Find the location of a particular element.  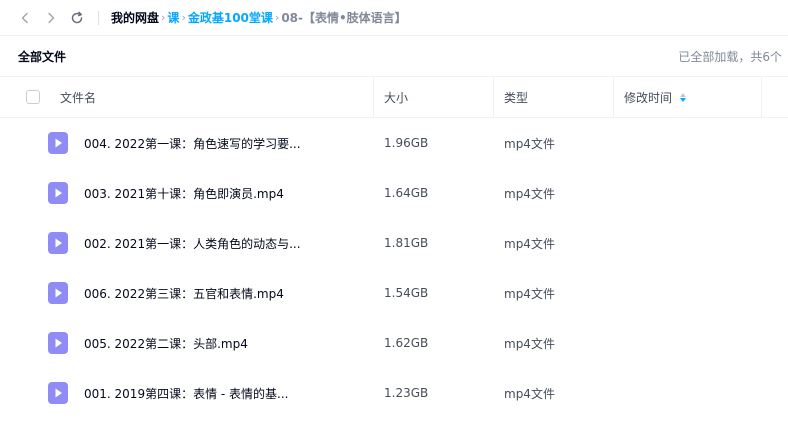

chevron-right-icon is located at coordinates (51, 17).